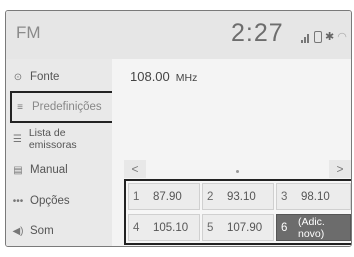 Image resolution: width=354 pixels, height=257 pixels. What do you see at coordinates (150, 76) in the screenshot?
I see `frequency-value: 108.00` at bounding box center [150, 76].